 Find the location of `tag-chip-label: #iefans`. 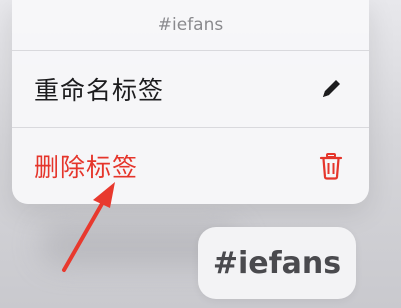

tag-chip-label: #iefans is located at coordinates (277, 263).